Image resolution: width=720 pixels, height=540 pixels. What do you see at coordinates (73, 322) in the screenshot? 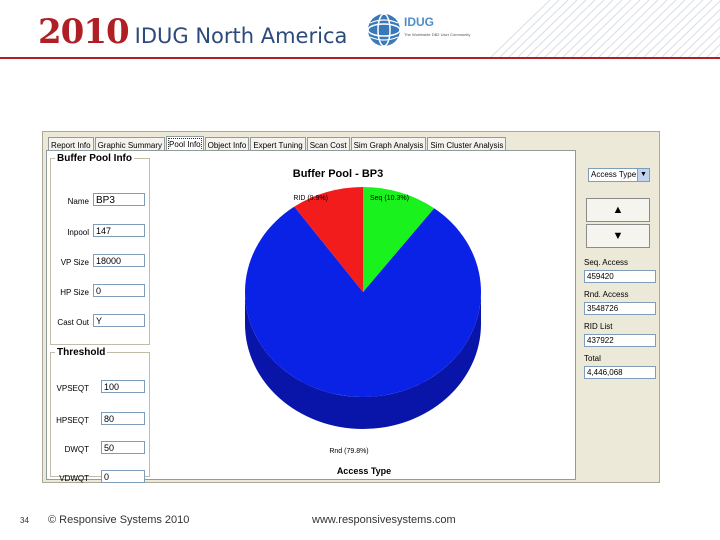
I see `cast-out-label: Cast Out` at bounding box center [73, 322].